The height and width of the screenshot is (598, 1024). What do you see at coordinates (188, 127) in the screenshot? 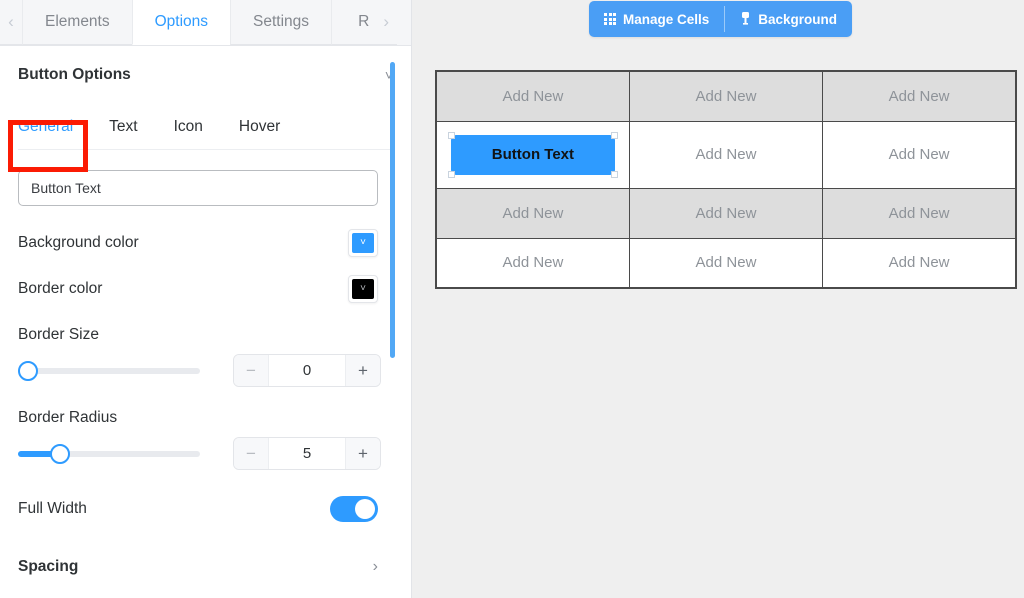
I see `subtab-icon: Icon` at bounding box center [188, 127].